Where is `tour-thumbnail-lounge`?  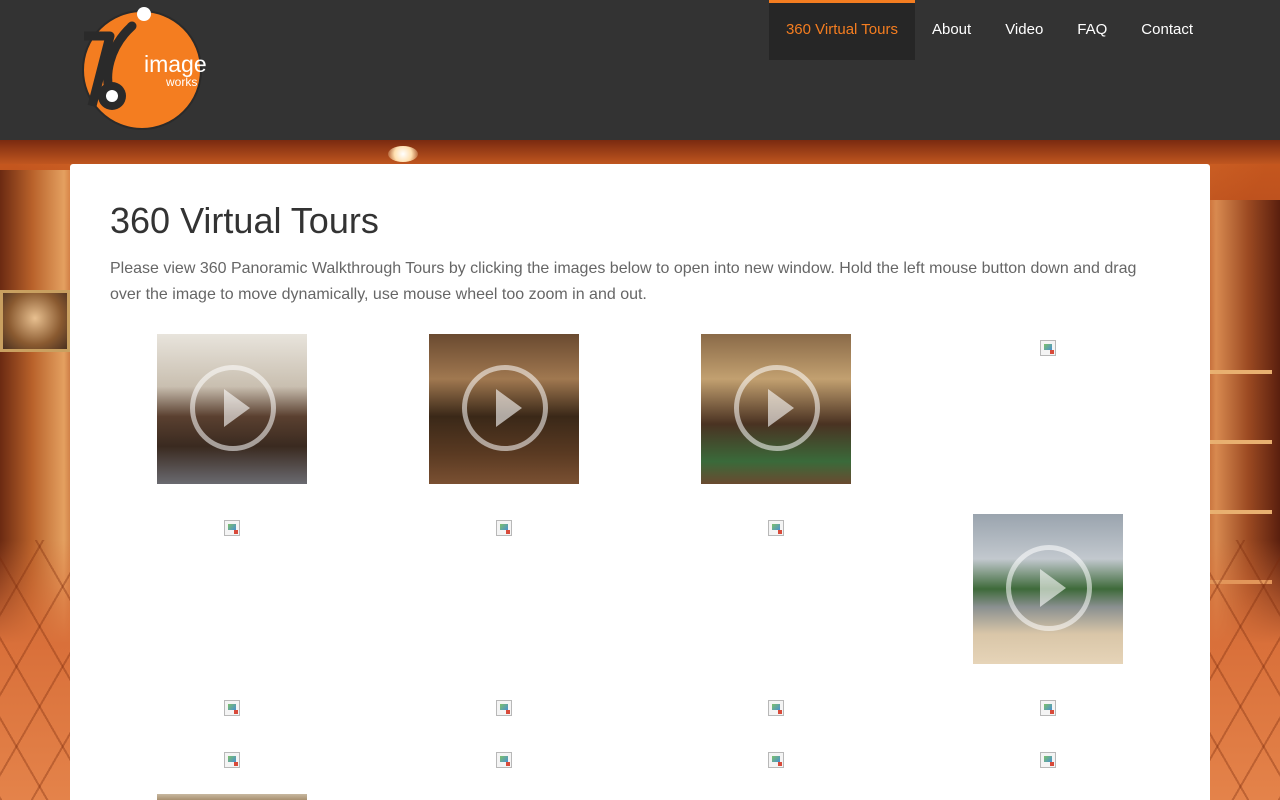
tour-thumbnail-lounge is located at coordinates (504, 409).